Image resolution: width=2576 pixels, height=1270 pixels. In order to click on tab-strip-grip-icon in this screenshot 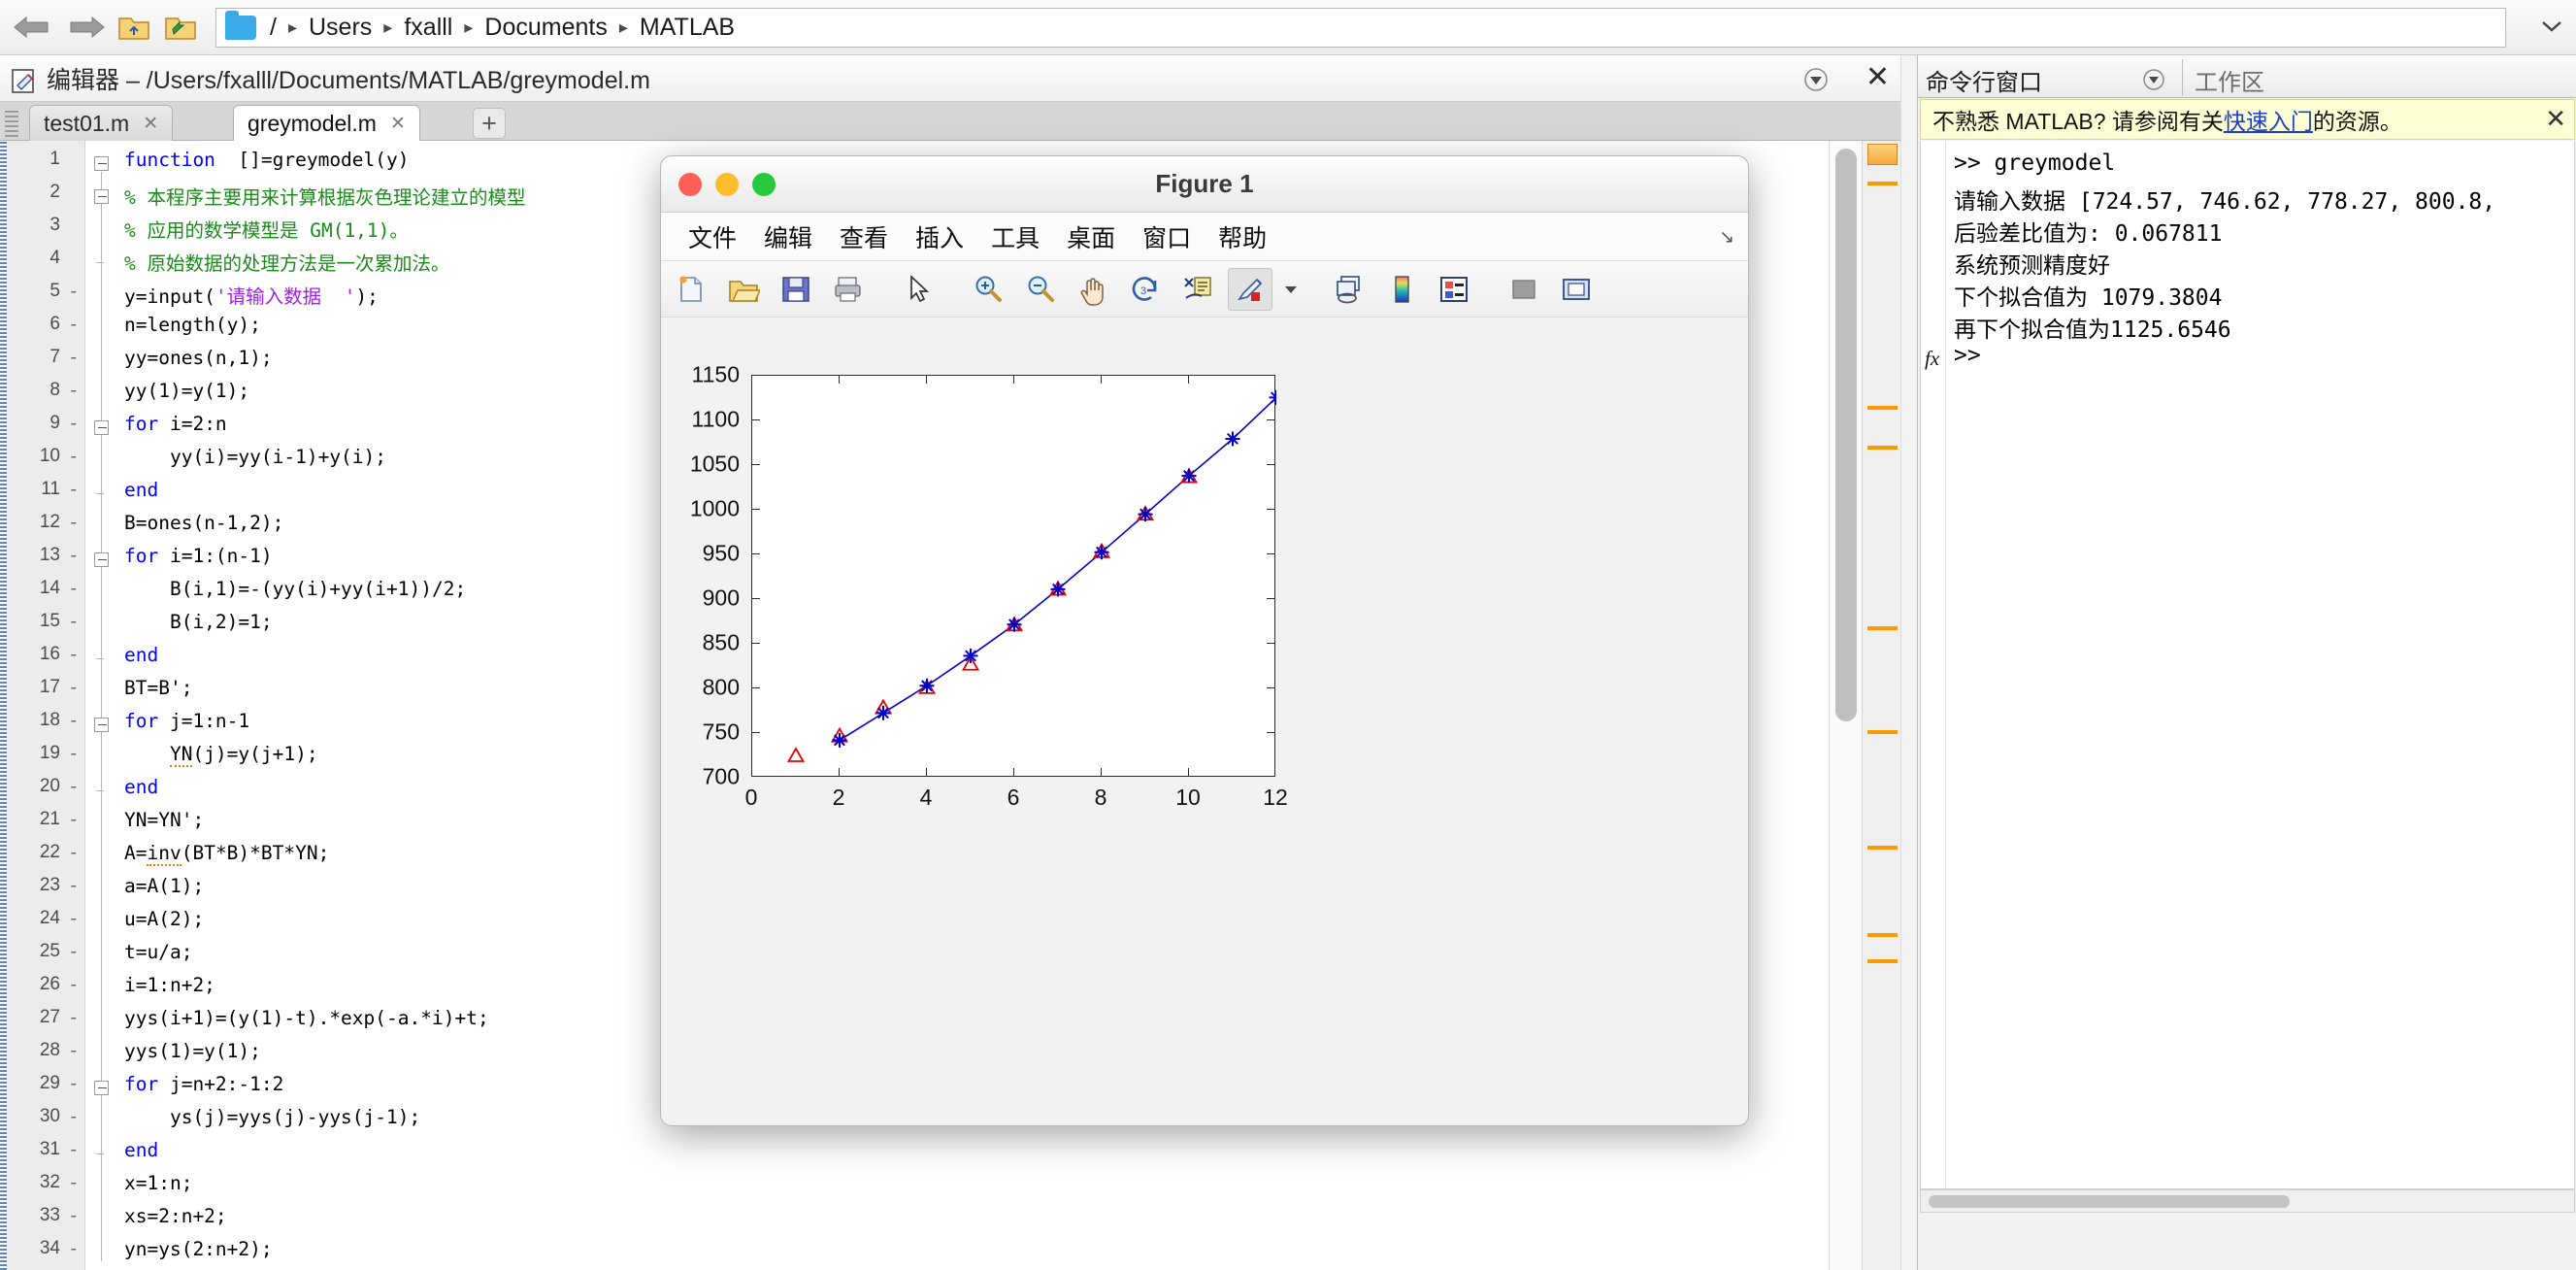, I will do `click(11, 122)`.